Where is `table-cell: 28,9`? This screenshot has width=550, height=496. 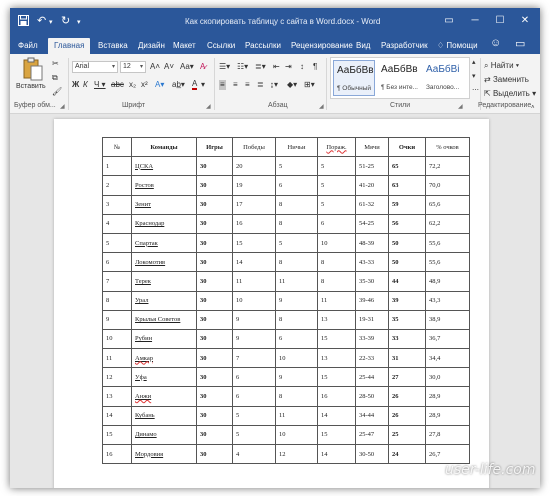 table-cell: 28,9 is located at coordinates (447, 415).